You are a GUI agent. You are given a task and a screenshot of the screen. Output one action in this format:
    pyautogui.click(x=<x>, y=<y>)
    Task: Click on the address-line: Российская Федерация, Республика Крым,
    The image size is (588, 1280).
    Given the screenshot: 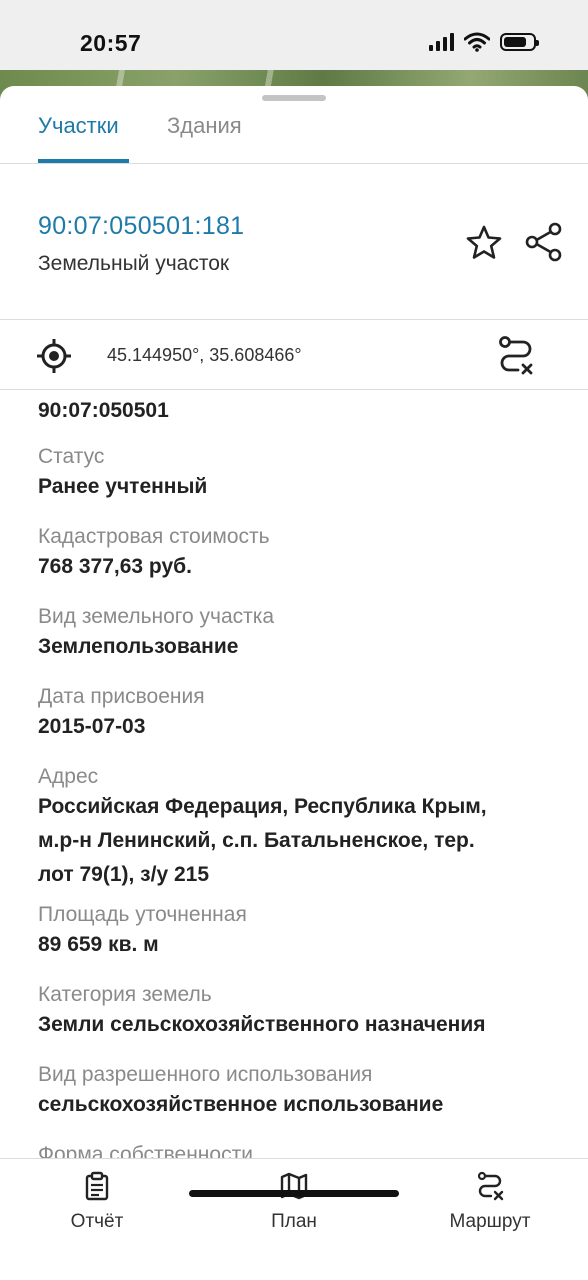 What is the action you would take?
    pyautogui.click(x=262, y=806)
    